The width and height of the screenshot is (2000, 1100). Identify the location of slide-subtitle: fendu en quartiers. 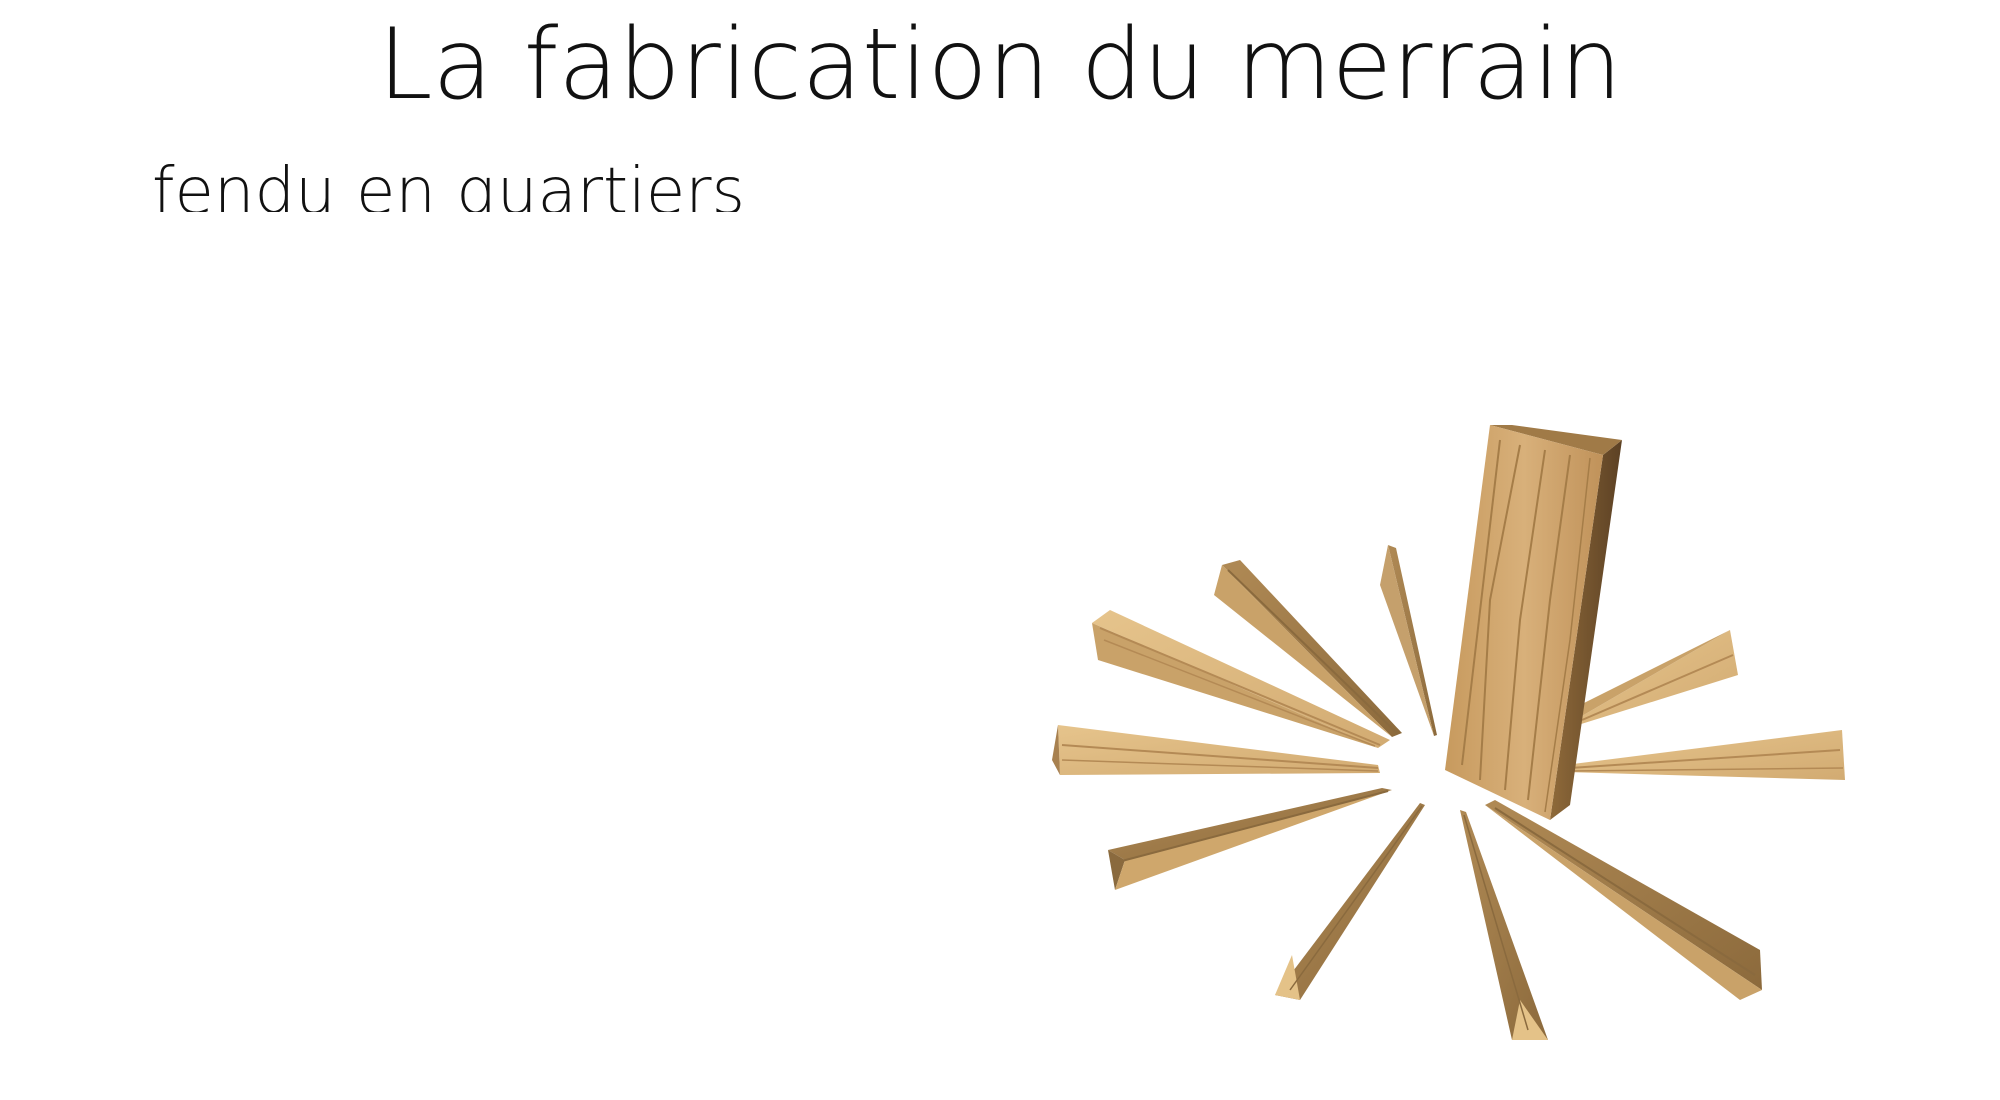
(448, 183).